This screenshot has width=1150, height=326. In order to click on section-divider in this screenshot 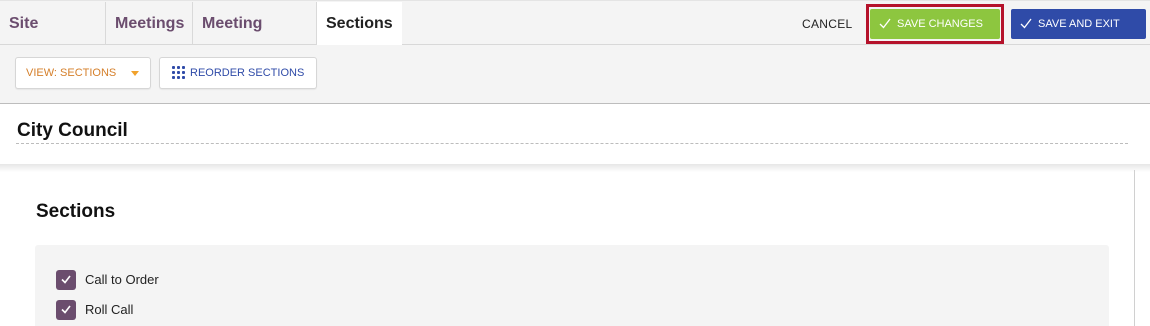, I will do `click(575, 168)`.